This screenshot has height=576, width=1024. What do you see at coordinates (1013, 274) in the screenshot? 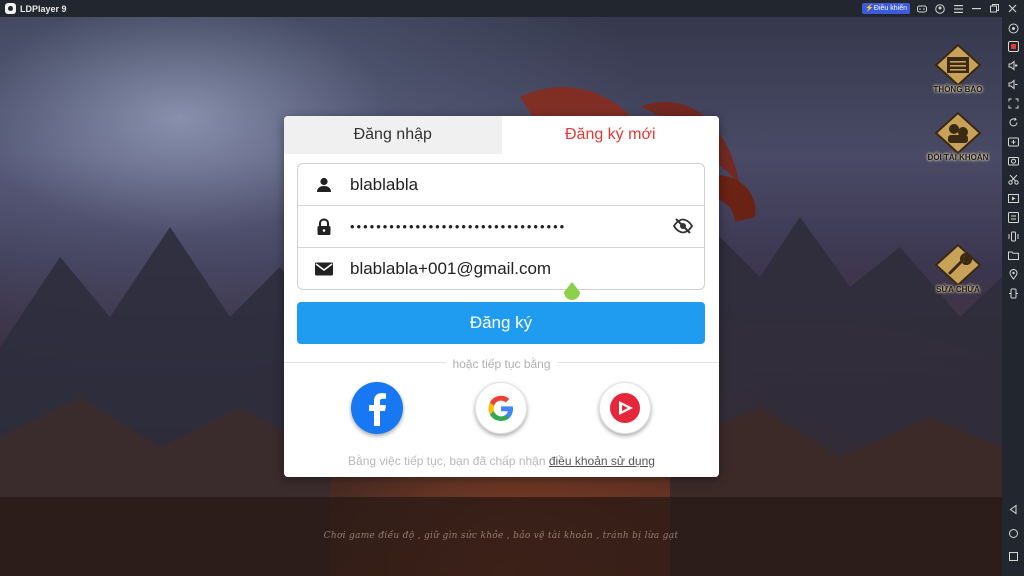
I see `location-icon` at bounding box center [1013, 274].